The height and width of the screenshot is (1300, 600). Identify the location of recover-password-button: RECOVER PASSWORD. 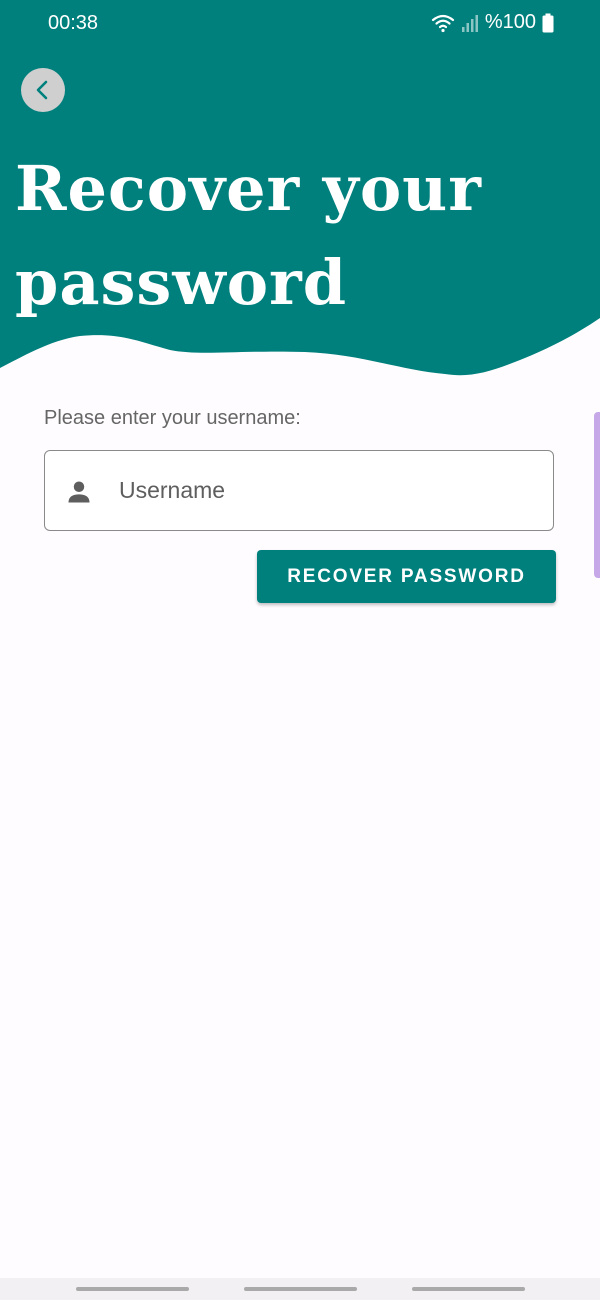
(406, 576).